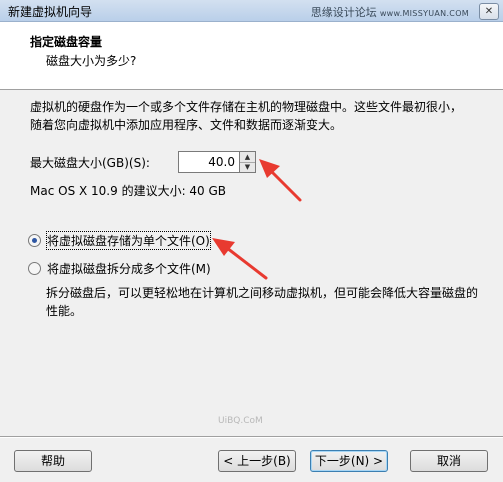 Image resolution: width=503 pixels, height=482 pixels. I want to click on max-disk-size-label: 最大磁盘大小(GB)(S):, so click(90, 163).